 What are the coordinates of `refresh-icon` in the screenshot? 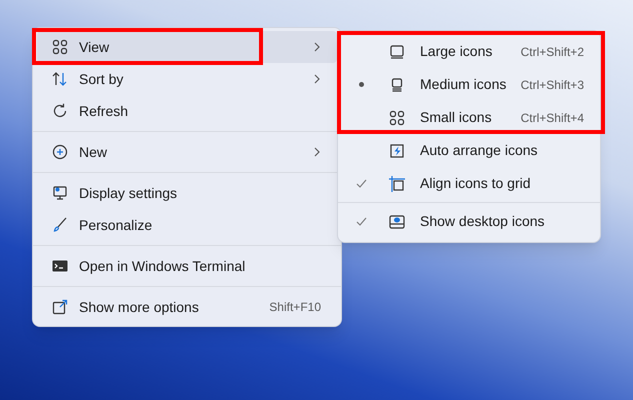 It's located at (60, 111).